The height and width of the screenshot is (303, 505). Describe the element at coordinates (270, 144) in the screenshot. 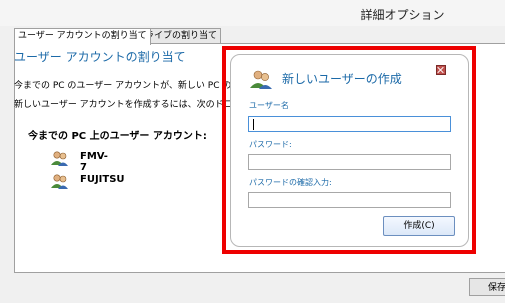

I see `password-label: パスワード:` at that location.